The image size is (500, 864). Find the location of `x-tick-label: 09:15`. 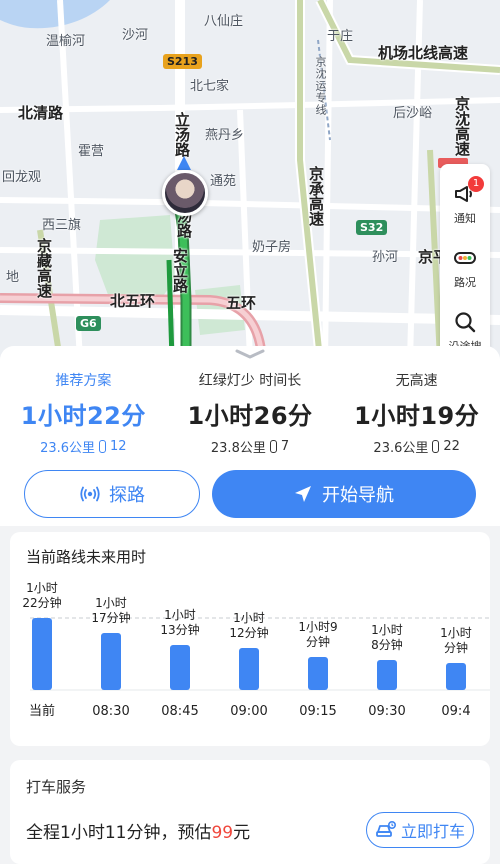

x-tick-label: 09:15 is located at coordinates (317, 711).